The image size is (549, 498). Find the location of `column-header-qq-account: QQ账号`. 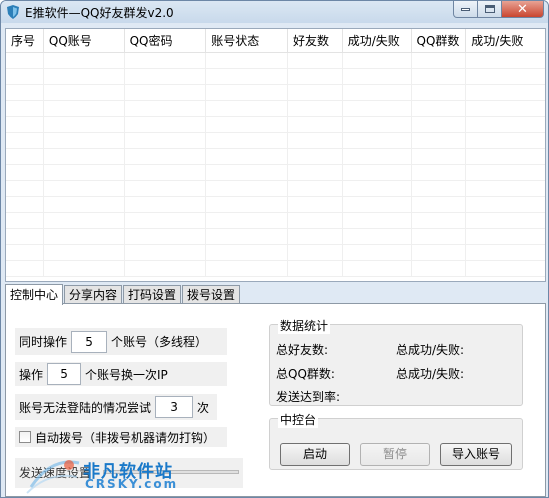

column-header-qq-account: QQ账号 is located at coordinates (84, 41).